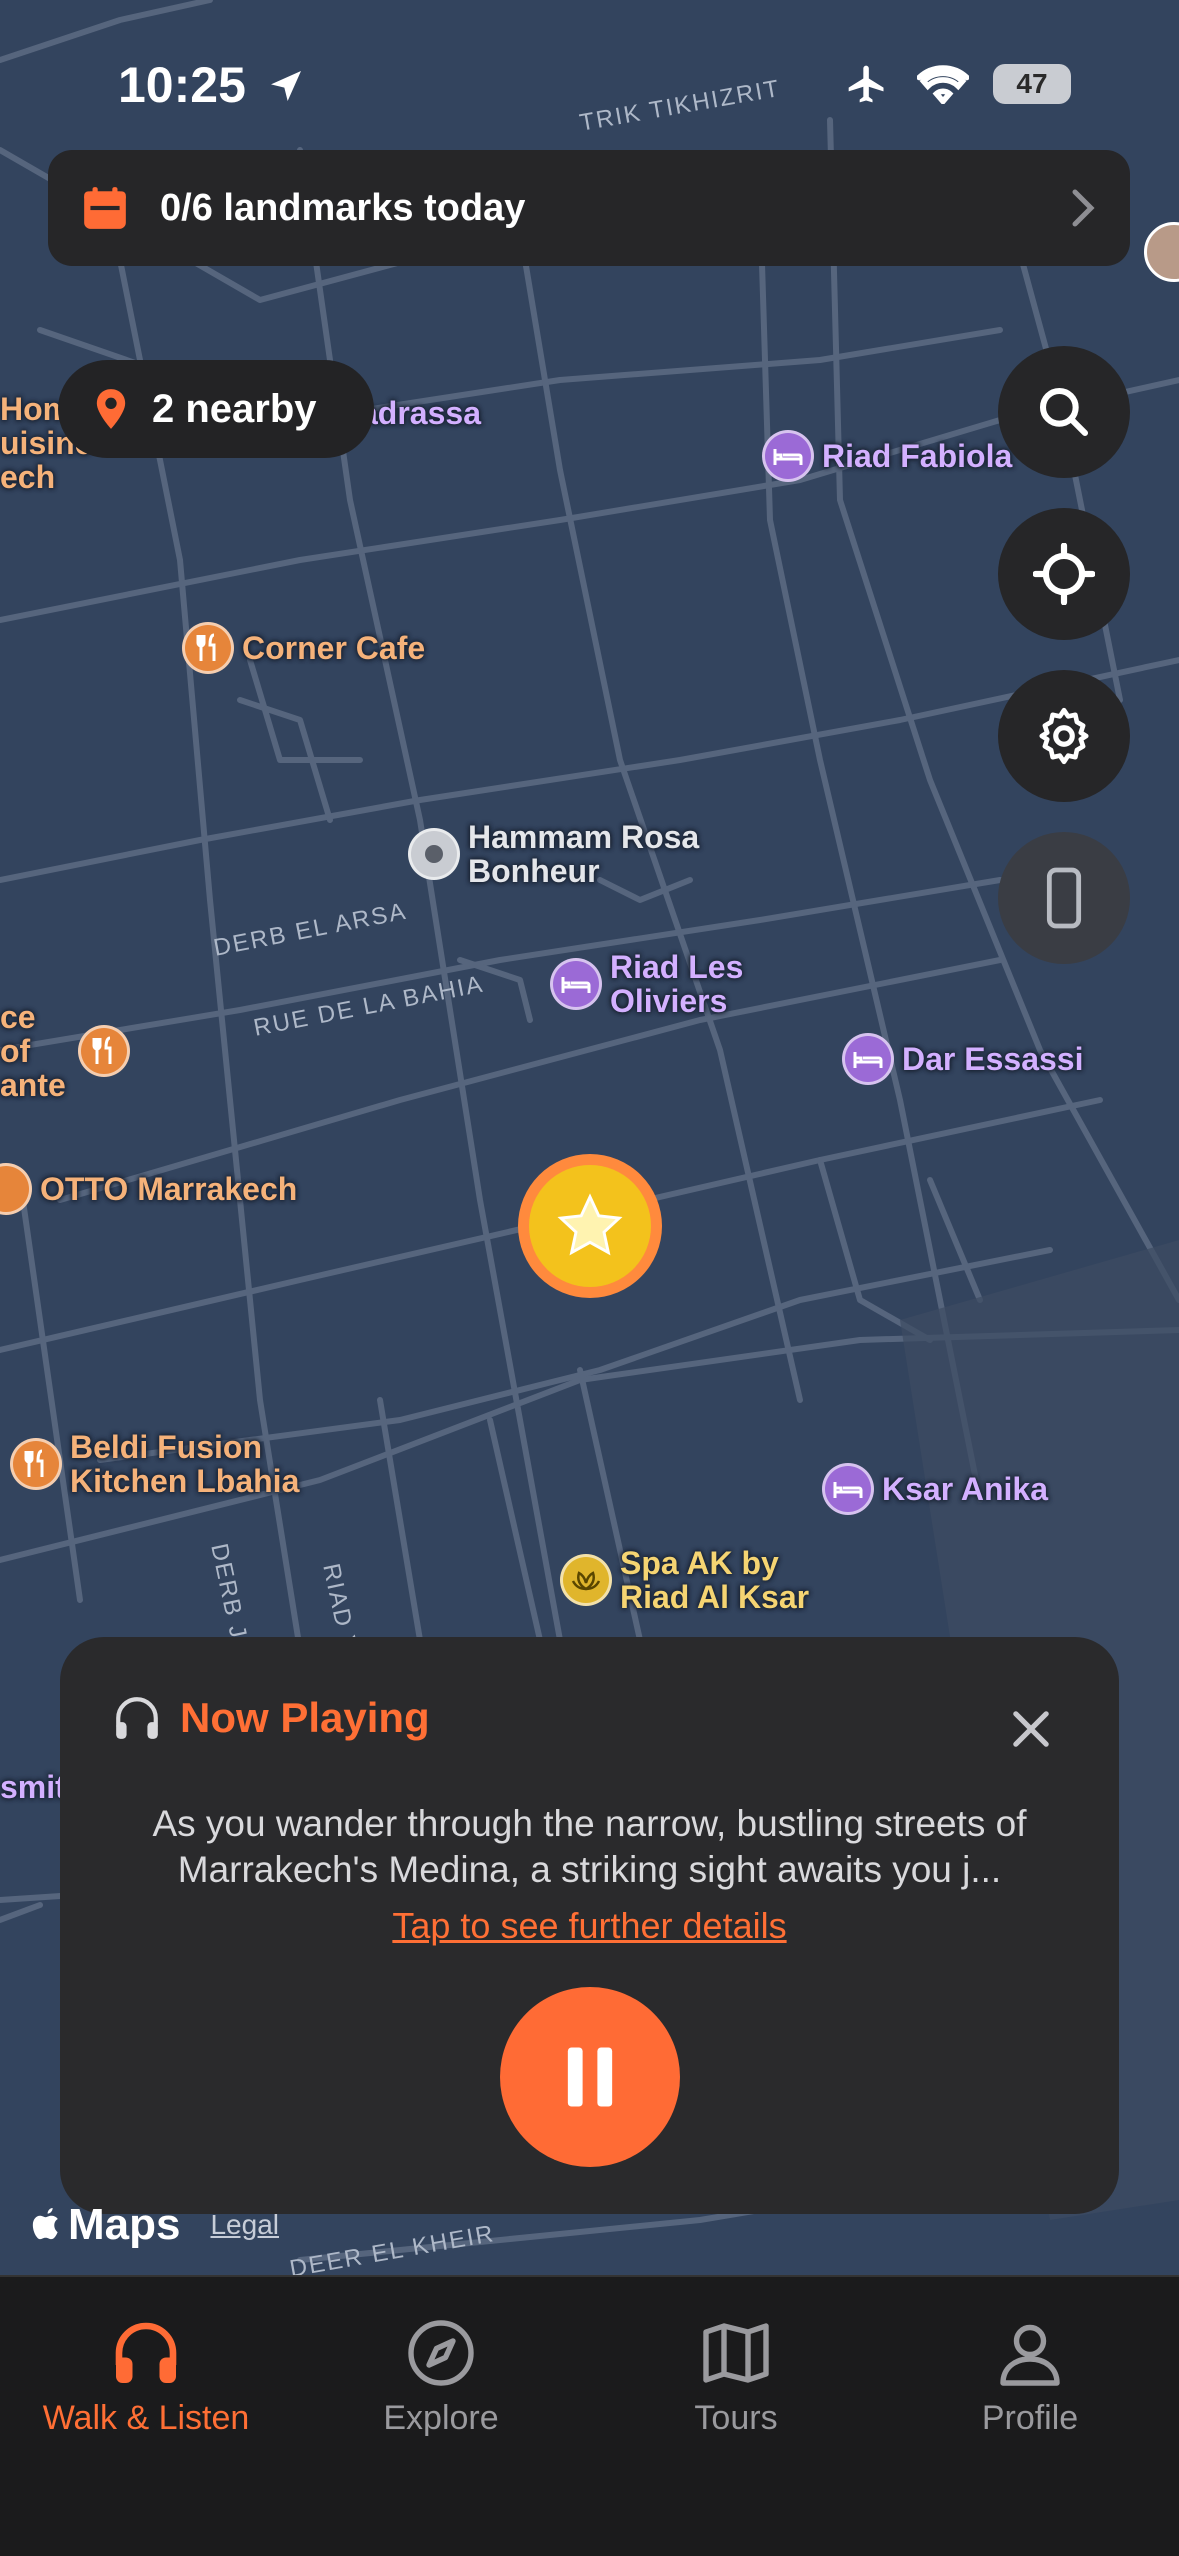 The image size is (1179, 2556). What do you see at coordinates (715, 1580) in the screenshot?
I see `poi-label: Spa AK by Riad Al Ksar` at bounding box center [715, 1580].